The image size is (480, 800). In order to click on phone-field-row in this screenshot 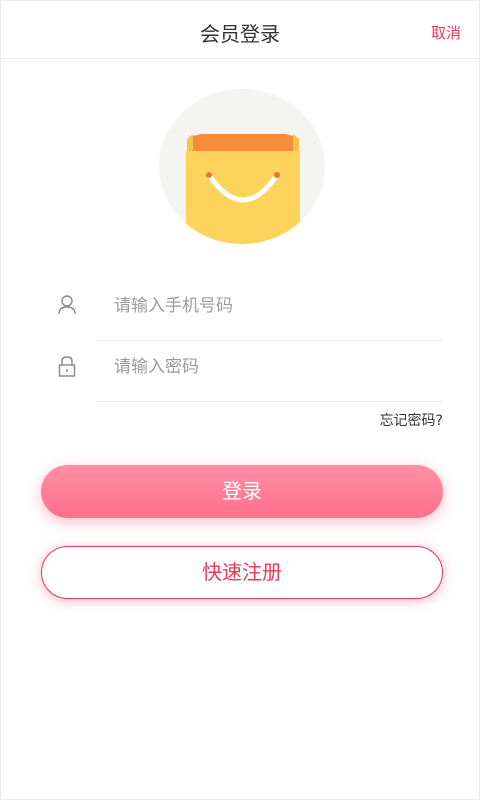, I will do `click(242, 311)`.